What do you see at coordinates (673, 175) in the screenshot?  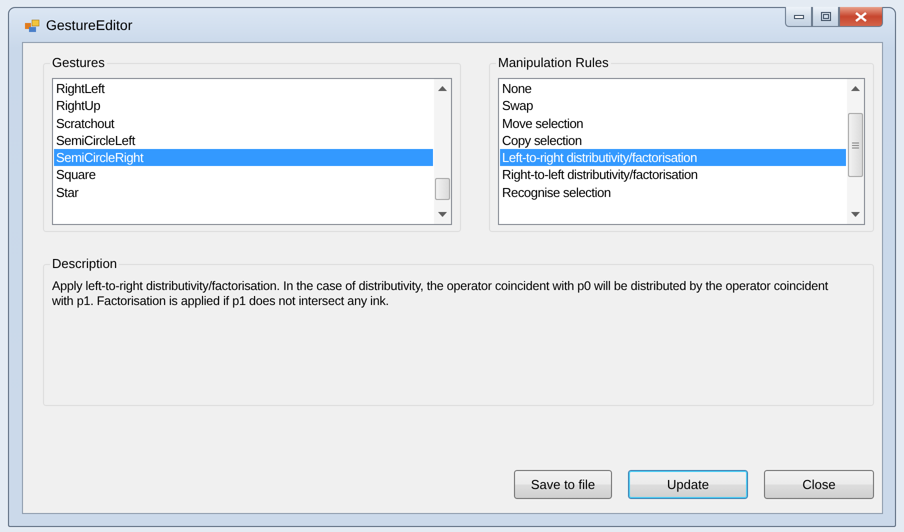 I see `list-item: Right-to-left distributivity/factorisation` at bounding box center [673, 175].